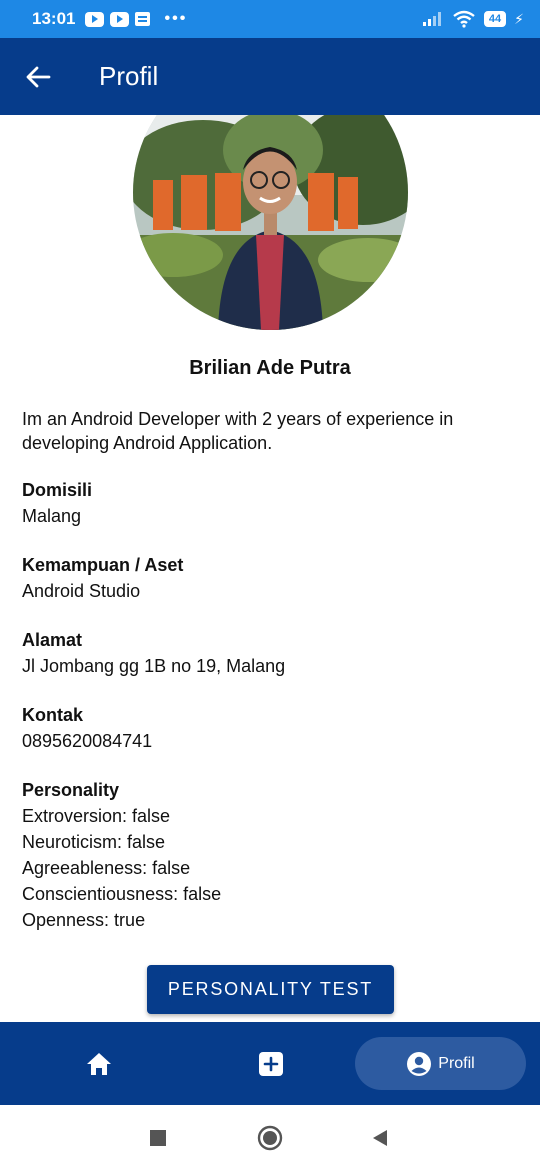 The width and height of the screenshot is (540, 1170). What do you see at coordinates (57, 490) in the screenshot?
I see `field-label: Domisili` at bounding box center [57, 490].